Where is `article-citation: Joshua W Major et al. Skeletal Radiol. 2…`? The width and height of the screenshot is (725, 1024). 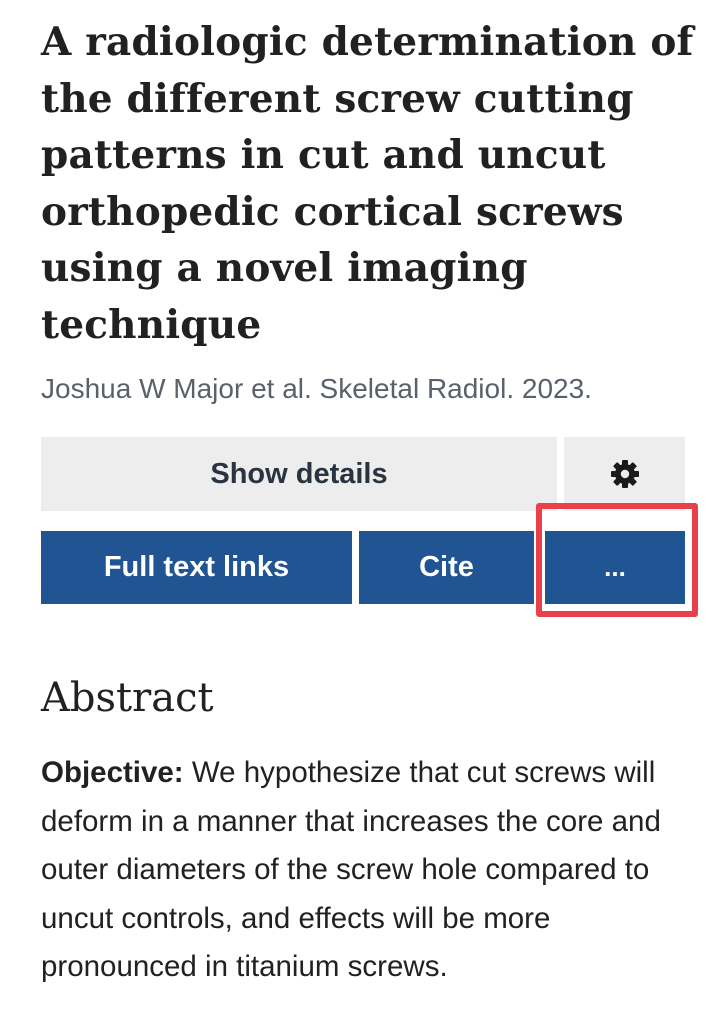 article-citation: Joshua W Major et al. Skeletal Radiol. 2… is located at coordinates (316, 388).